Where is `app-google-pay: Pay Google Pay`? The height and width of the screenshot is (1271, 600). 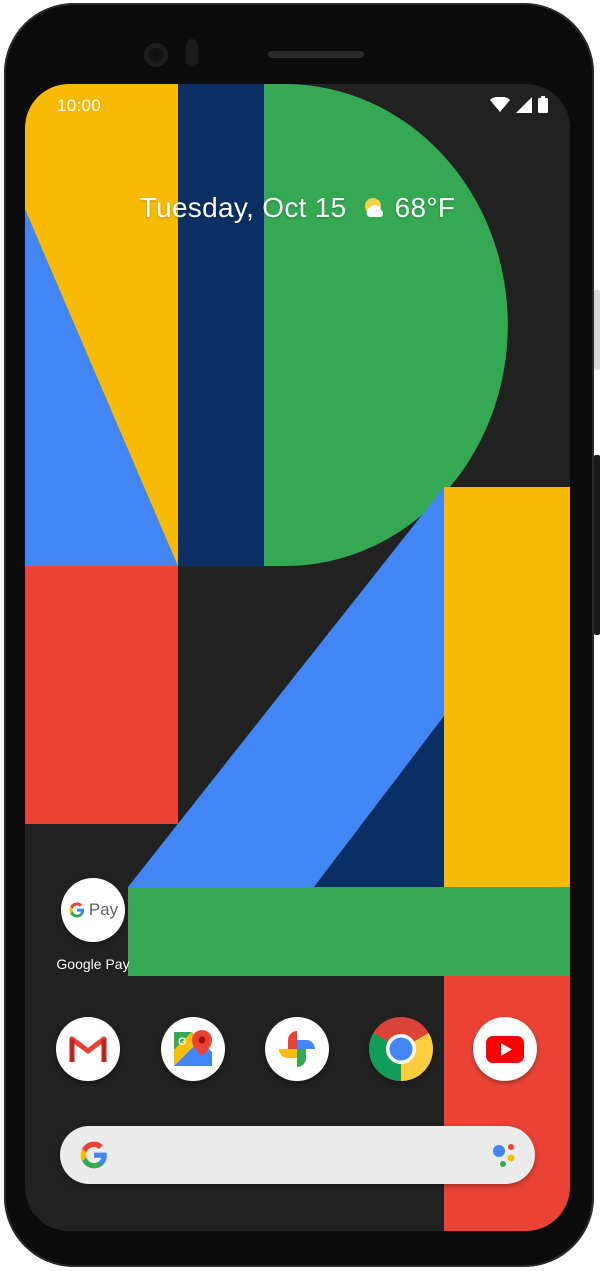 app-google-pay: Pay Google Pay is located at coordinates (93, 925).